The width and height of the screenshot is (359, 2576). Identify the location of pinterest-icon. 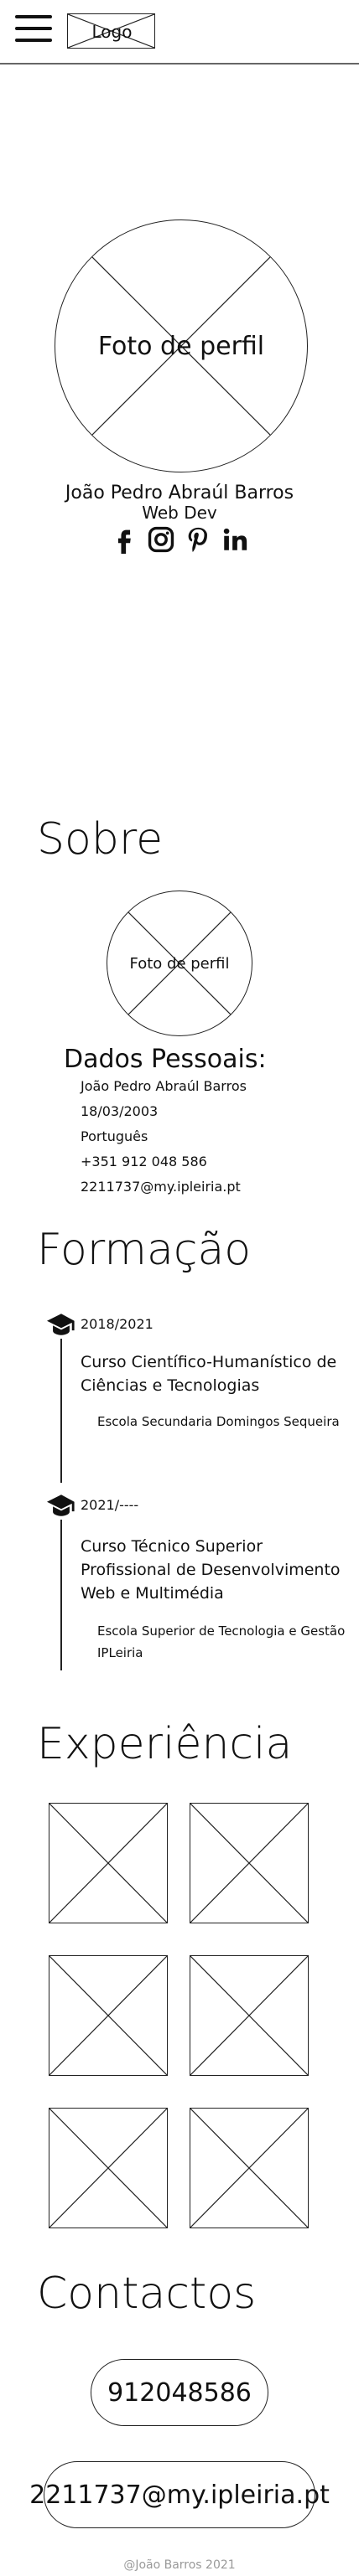
(198, 539).